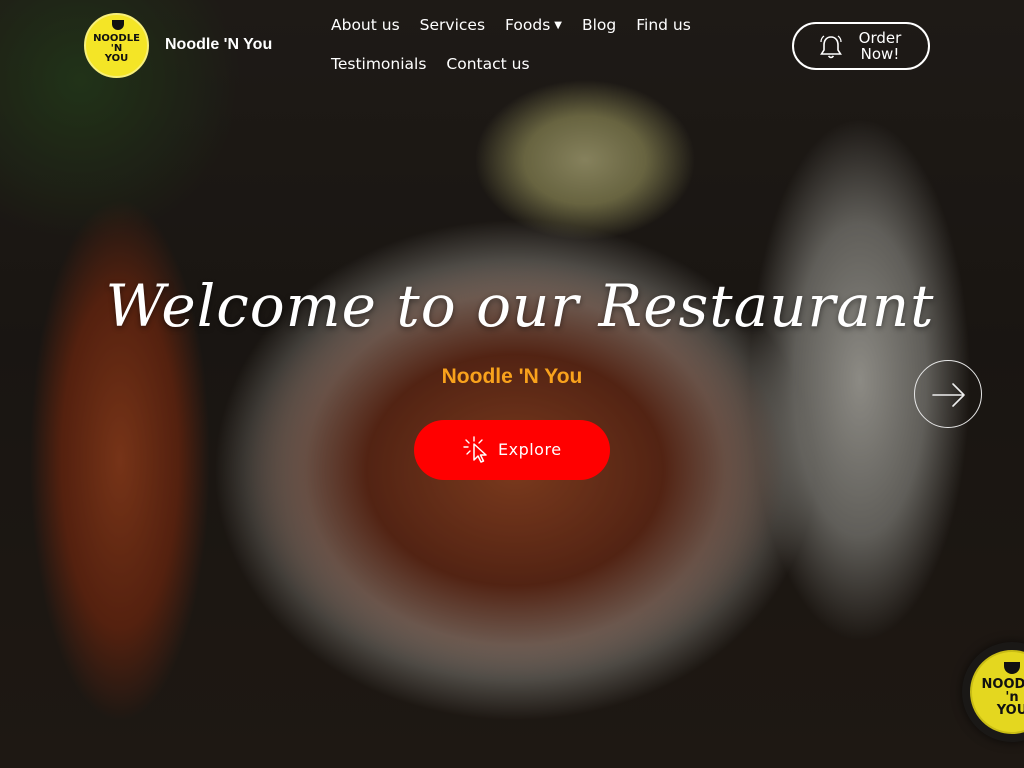 This screenshot has height=768, width=1024. What do you see at coordinates (880, 46) in the screenshot?
I see `order-now-label: Order Now!` at bounding box center [880, 46].